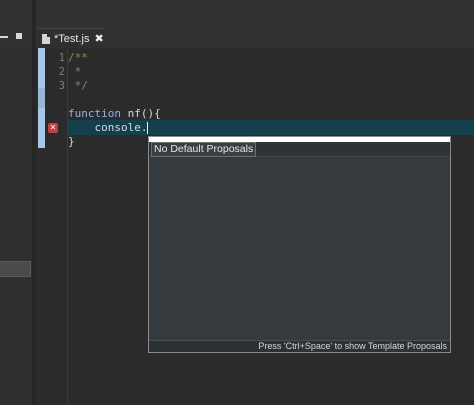 The image size is (474, 405). Describe the element at coordinates (98, 38) in the screenshot. I see `close-icon: ✖` at that location.